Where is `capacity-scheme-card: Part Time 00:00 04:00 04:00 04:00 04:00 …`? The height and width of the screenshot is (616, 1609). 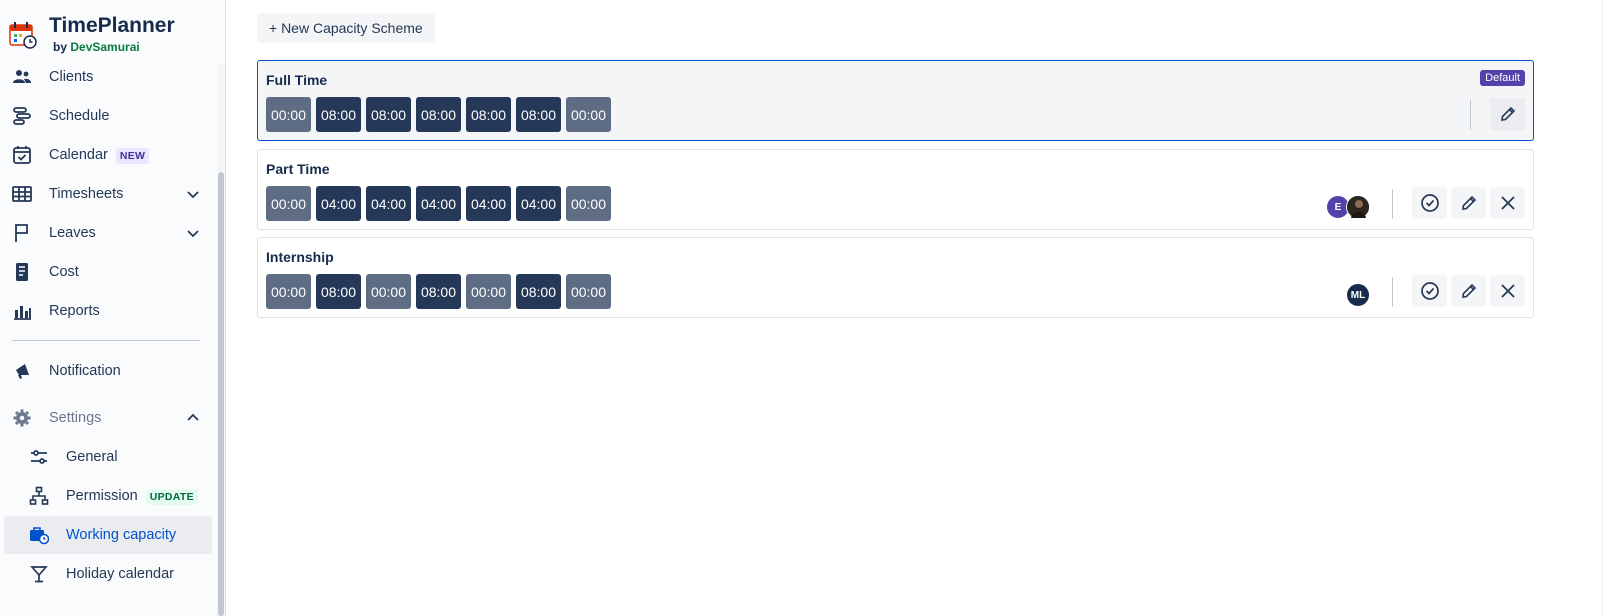 capacity-scheme-card: Part Time 00:00 04:00 04:00 04:00 04:00 … is located at coordinates (895, 189).